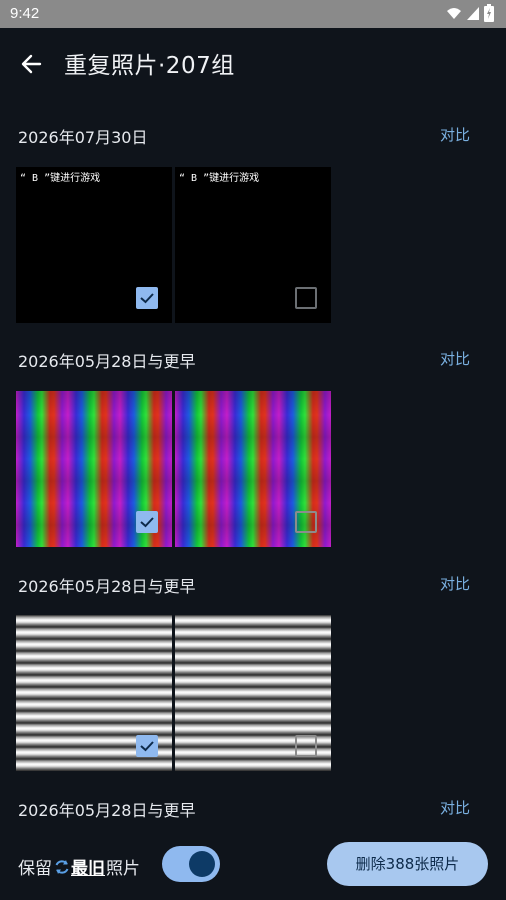  What do you see at coordinates (253, 866) in the screenshot?
I see `bottom-action-bar: 保留 最旧 照片 删除388张照片` at bounding box center [253, 866].